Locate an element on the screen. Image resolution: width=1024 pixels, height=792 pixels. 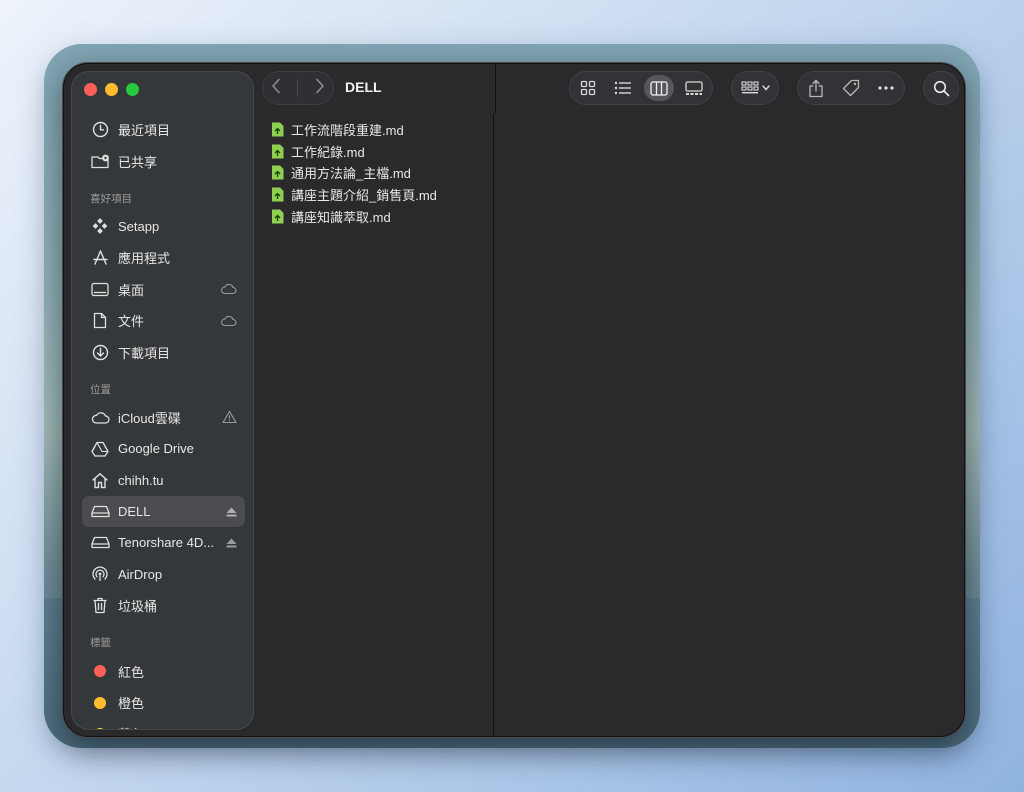
list-view-button is located at coordinates (623, 88).